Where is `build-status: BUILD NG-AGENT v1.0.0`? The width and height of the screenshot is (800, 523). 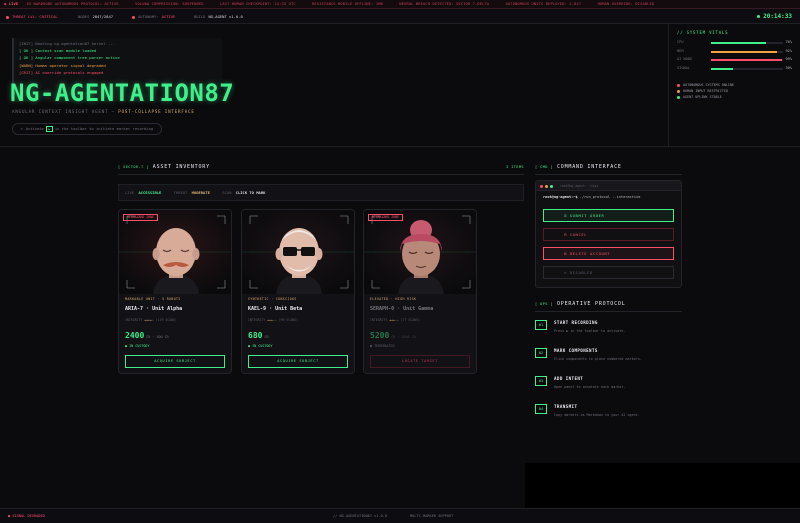
build-status: BUILD NG-AGENT v1.0.0 is located at coordinates (218, 16).